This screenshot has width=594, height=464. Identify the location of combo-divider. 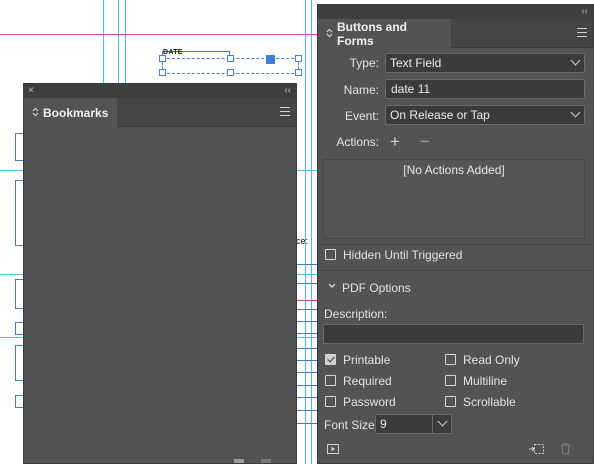
(432, 424).